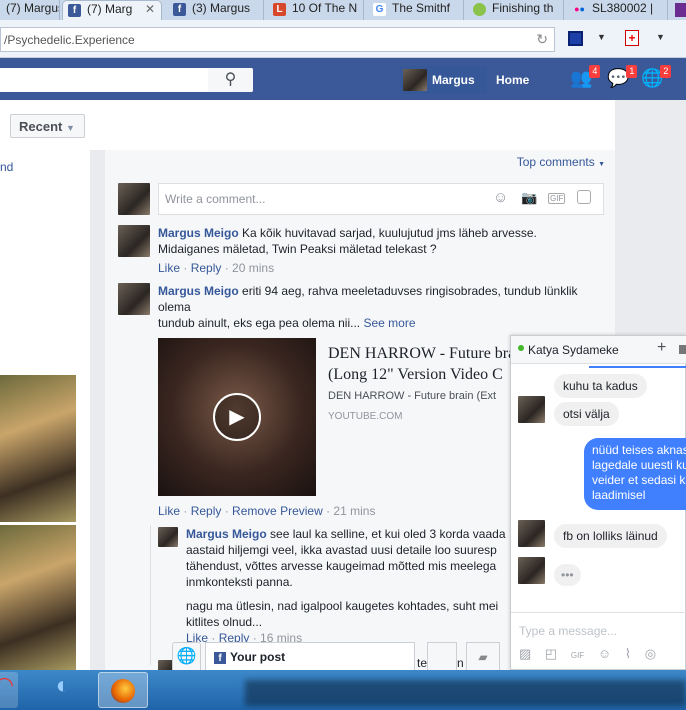  What do you see at coordinates (381, 199) in the screenshot?
I see `comment-input: Write a comment... ☺ 📷 GIF` at bounding box center [381, 199].